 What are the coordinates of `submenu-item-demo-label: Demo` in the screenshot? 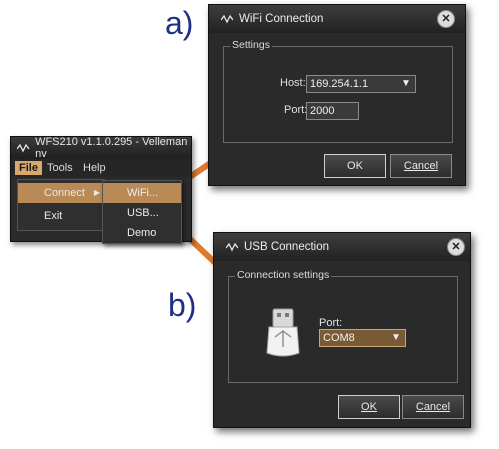 It's located at (142, 233).